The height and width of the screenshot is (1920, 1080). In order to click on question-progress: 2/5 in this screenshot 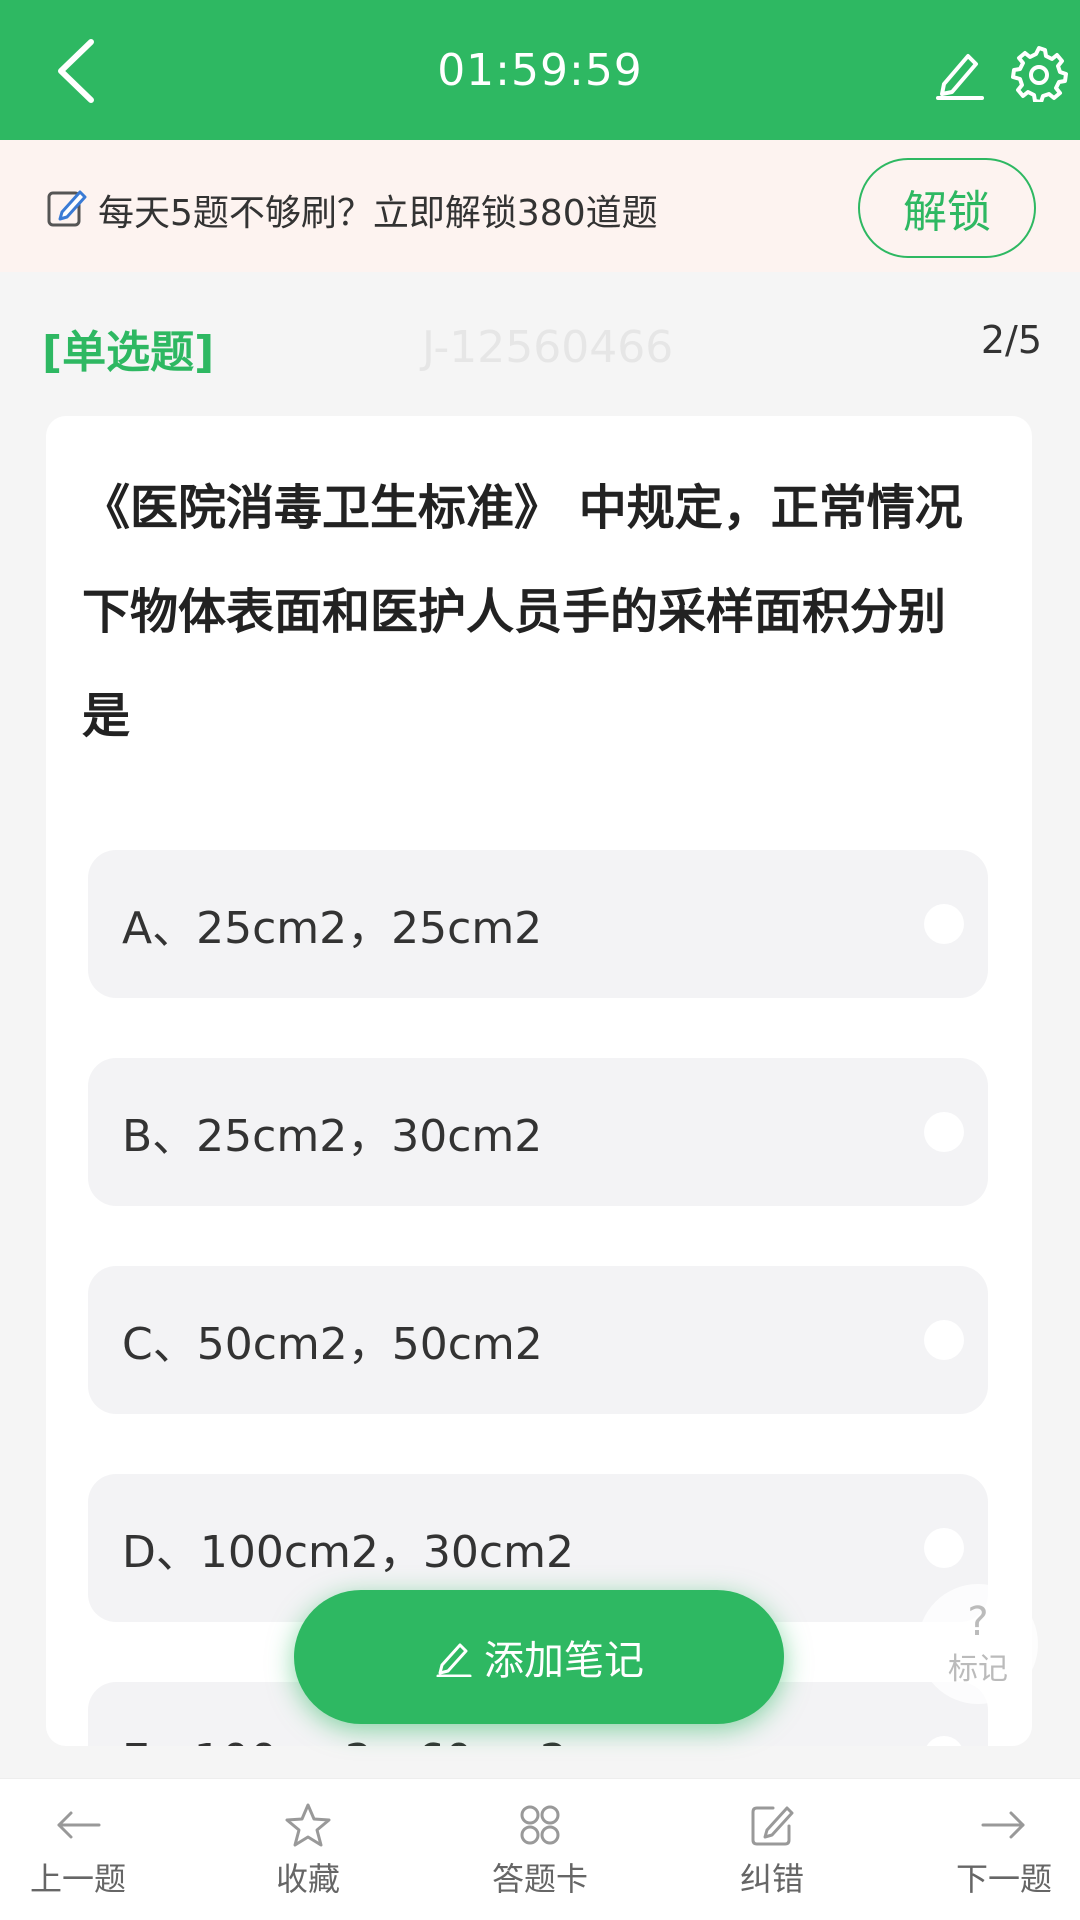, I will do `click(1011, 340)`.